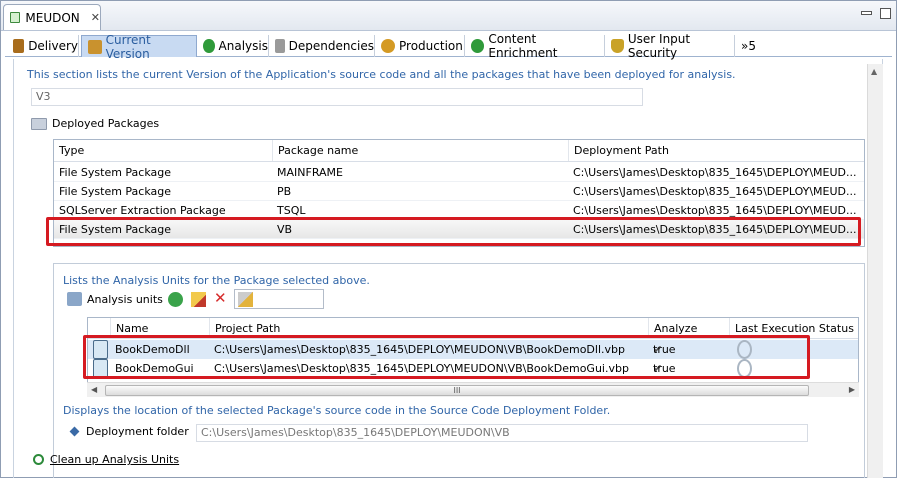 The image size is (897, 478). Describe the element at coordinates (716, 150) in the screenshot. I see `column-header-deployment-path: Deployment Path` at that location.